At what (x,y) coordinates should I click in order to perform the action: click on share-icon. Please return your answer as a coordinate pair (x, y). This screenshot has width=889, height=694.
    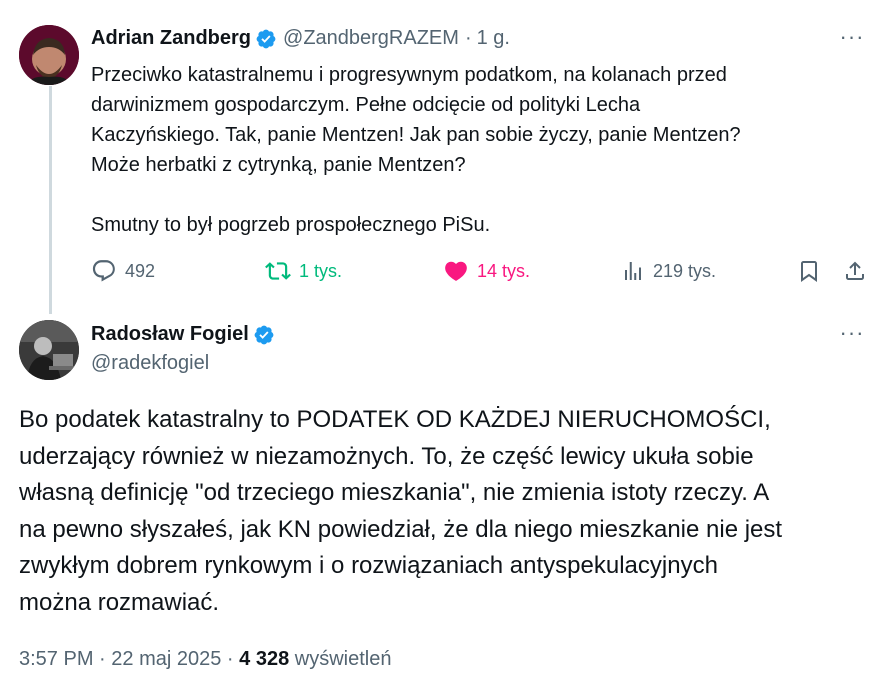
    Looking at the image, I should click on (855, 270).